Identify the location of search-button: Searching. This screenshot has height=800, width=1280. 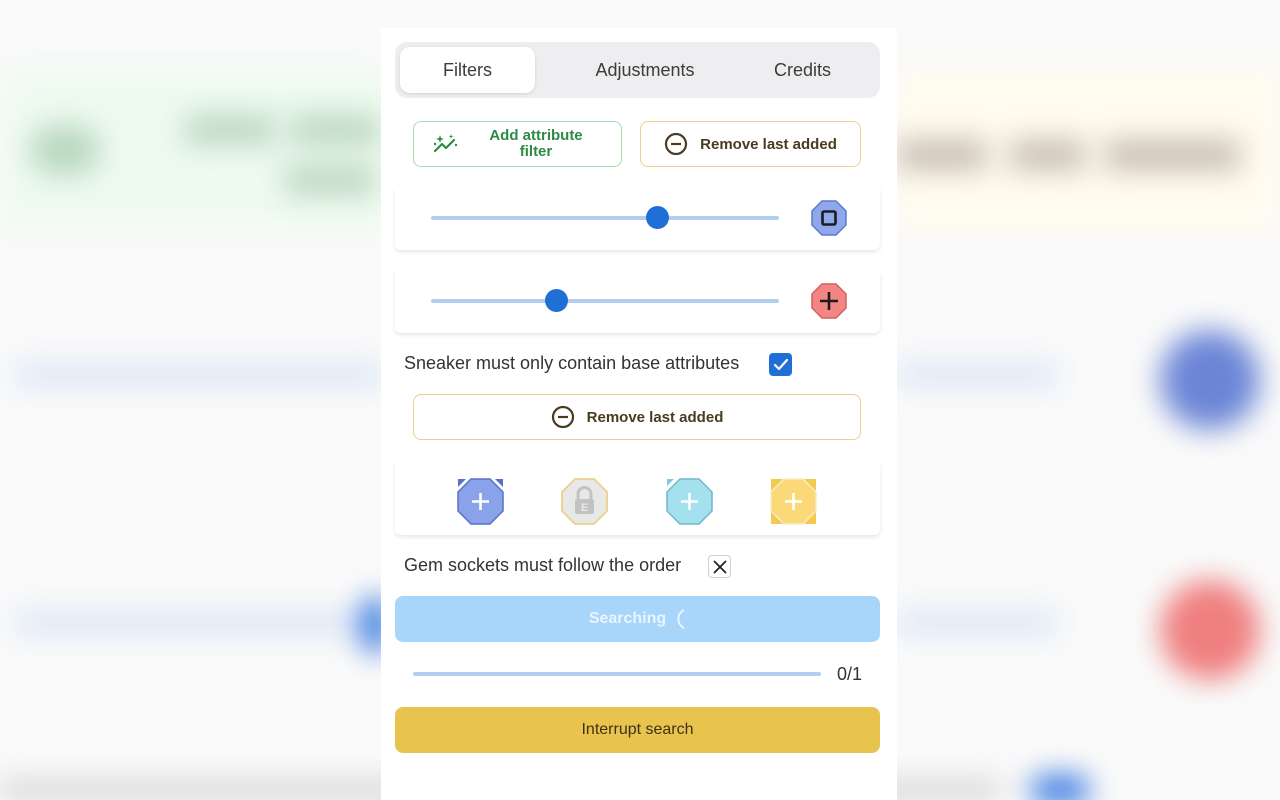
(637, 619).